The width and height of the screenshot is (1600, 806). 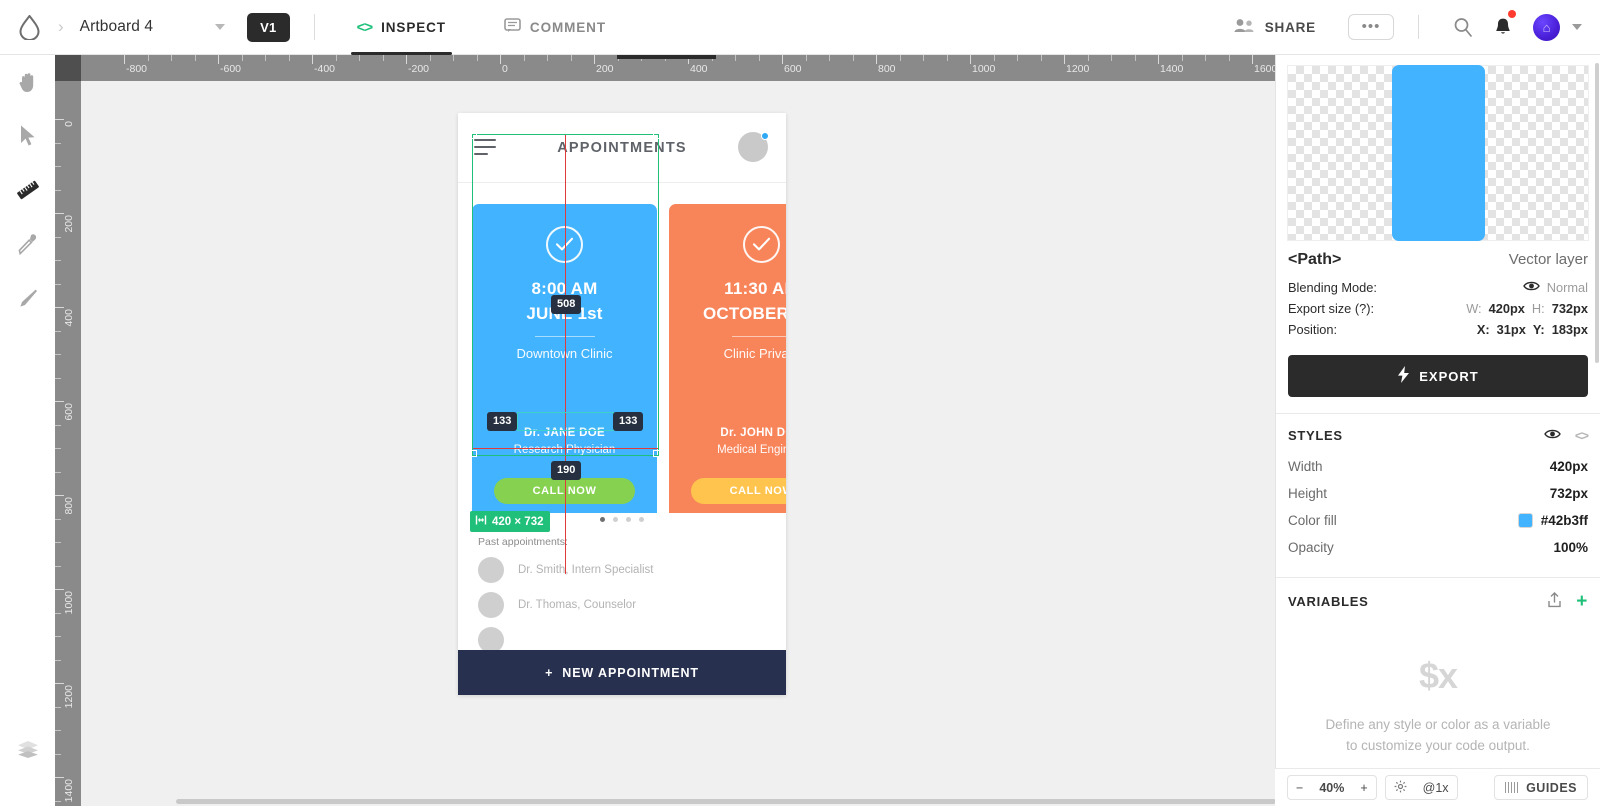 I want to click on variables-title: VARIABLES, so click(x=1328, y=601).